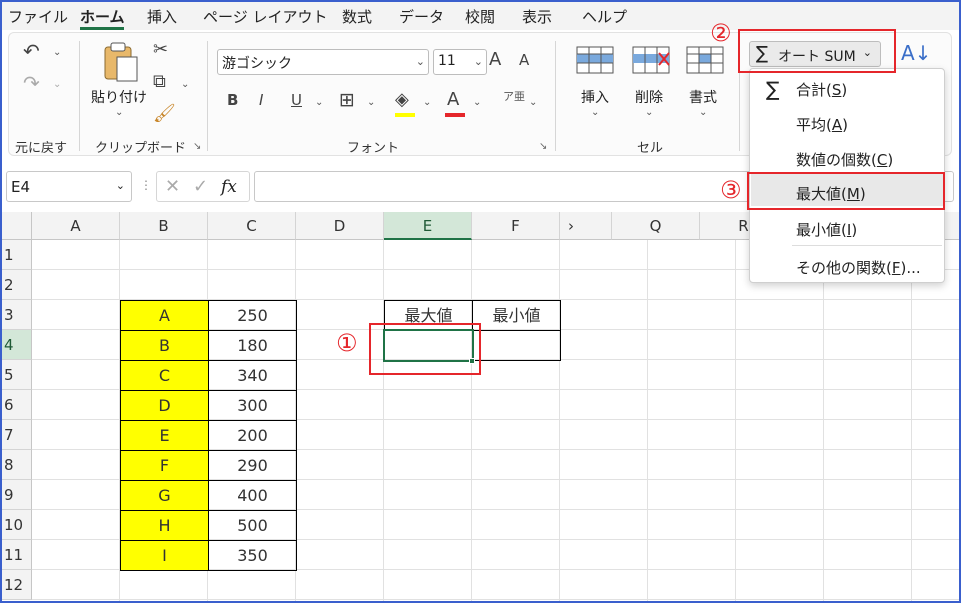 Image resolution: width=961 pixels, height=603 pixels. Describe the element at coordinates (102, 16) in the screenshot. I see `tab-home: ホーム` at that location.